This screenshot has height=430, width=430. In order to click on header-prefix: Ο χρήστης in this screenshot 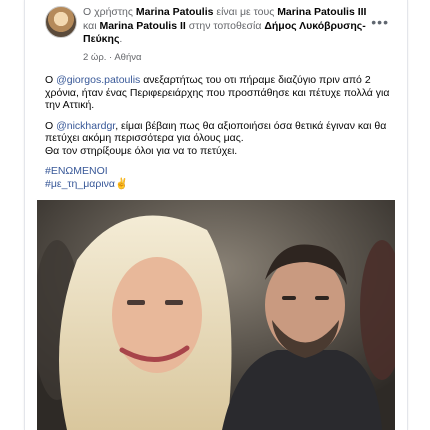, I will do `click(109, 12)`.